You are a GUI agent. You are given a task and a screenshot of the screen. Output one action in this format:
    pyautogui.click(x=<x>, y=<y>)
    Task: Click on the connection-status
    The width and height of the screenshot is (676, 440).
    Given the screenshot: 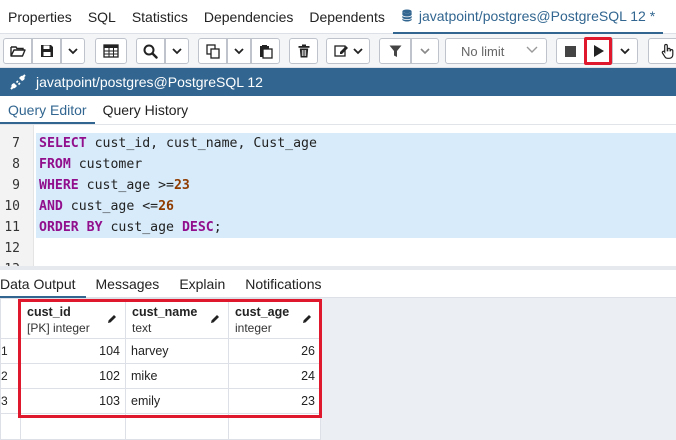 What is the action you would take?
    pyautogui.click(x=18, y=82)
    